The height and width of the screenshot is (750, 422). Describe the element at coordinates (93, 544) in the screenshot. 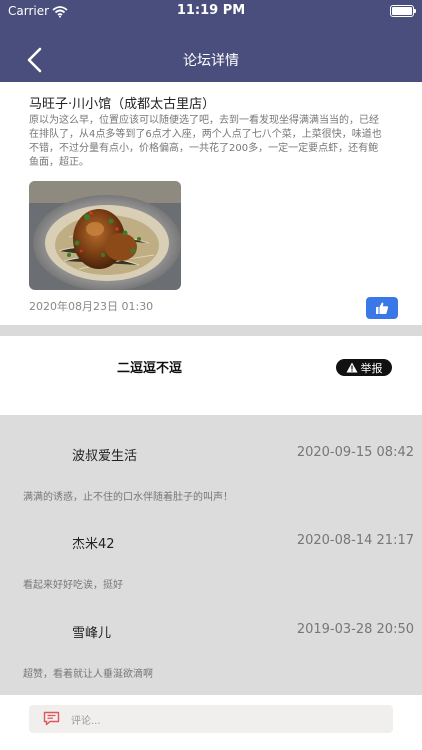

I see `comment-user: 杰米42` at that location.